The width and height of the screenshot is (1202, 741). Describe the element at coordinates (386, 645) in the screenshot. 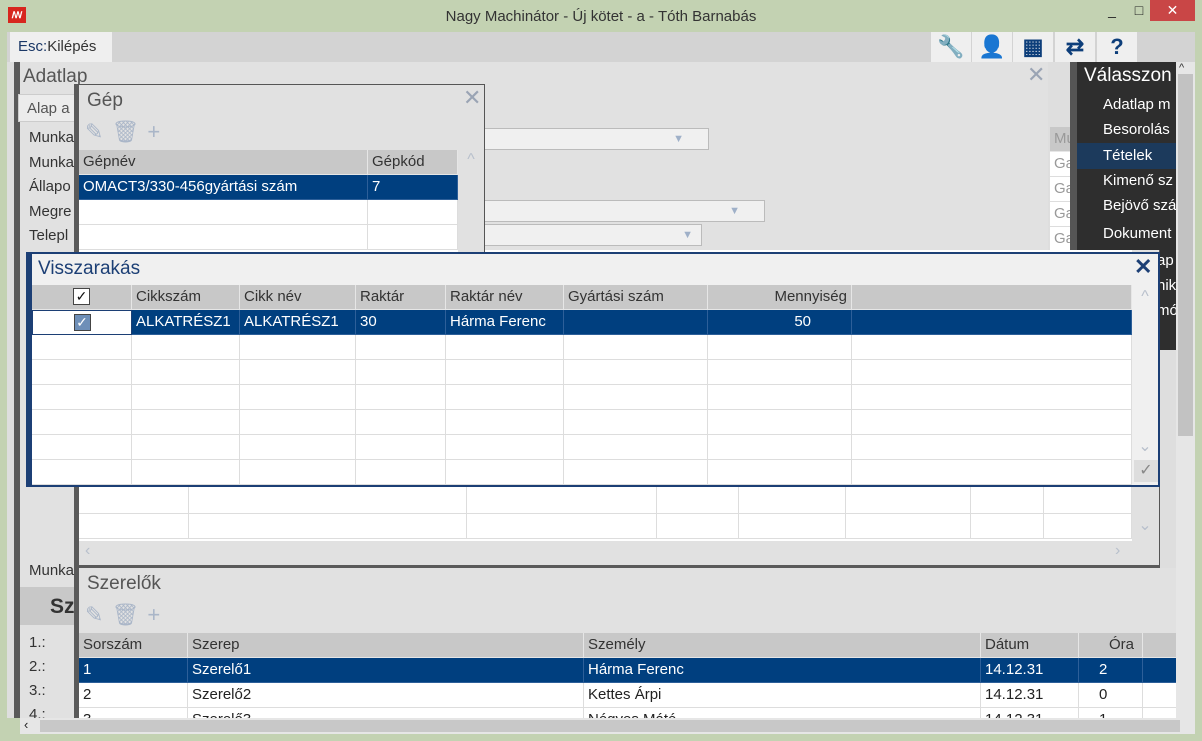

I see `column-header: Szerep` at that location.